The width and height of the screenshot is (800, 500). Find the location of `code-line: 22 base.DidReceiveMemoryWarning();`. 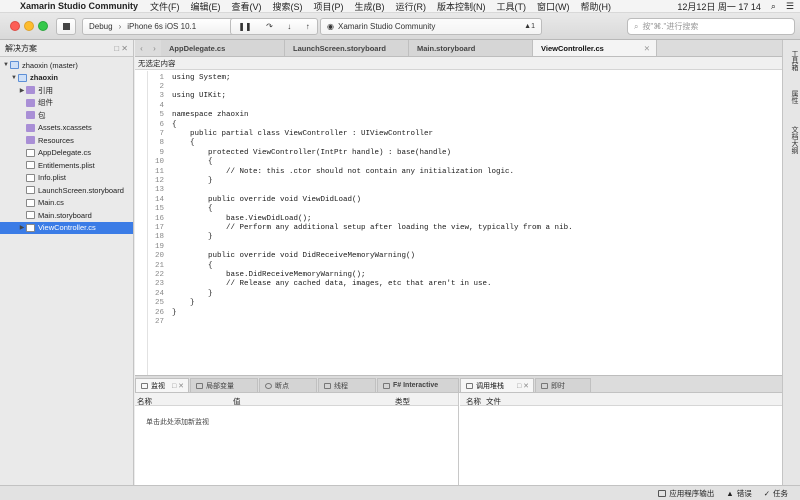

code-line: 22 base.DidReceiveMemoryWarning(); is located at coordinates (458, 274).